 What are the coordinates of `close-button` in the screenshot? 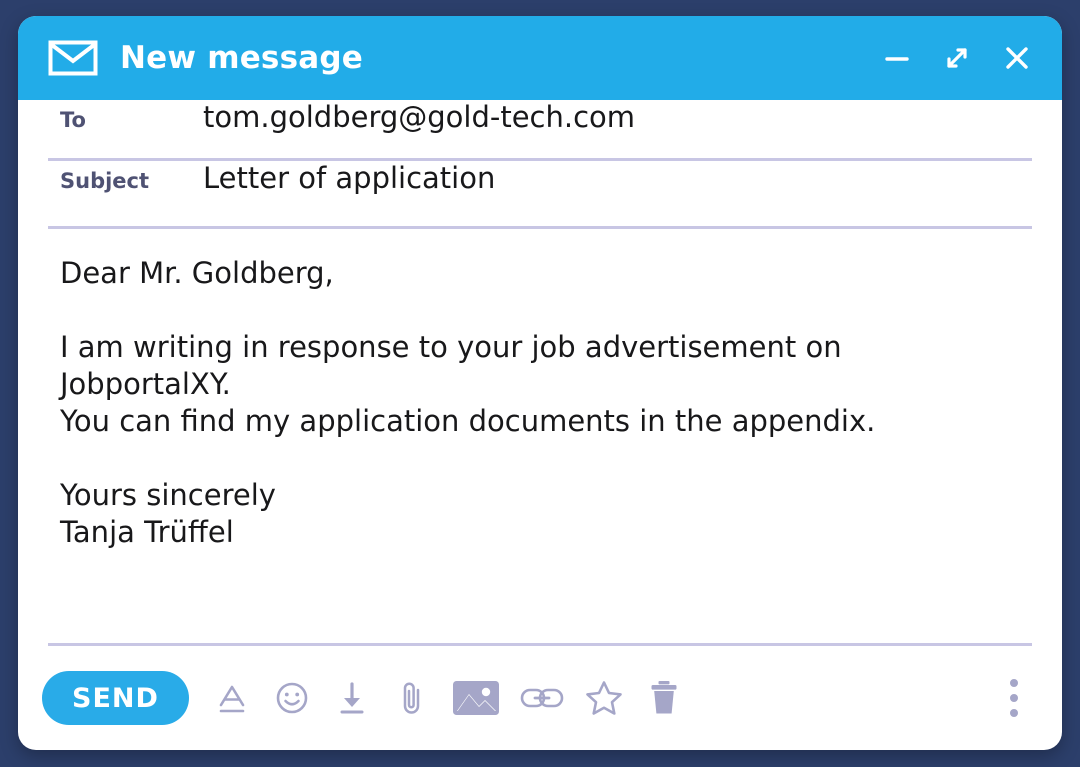 It's located at (1017, 58).